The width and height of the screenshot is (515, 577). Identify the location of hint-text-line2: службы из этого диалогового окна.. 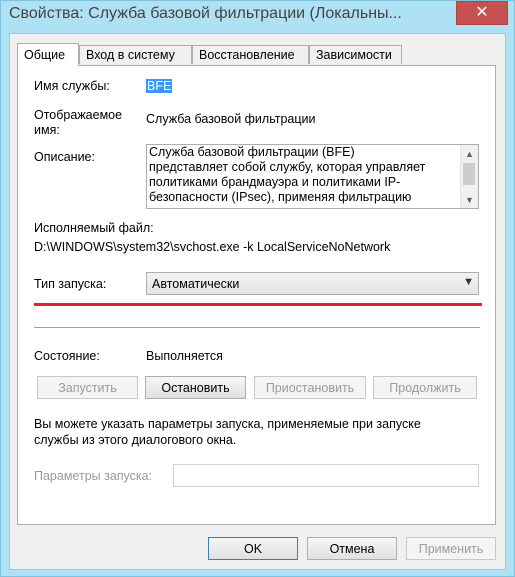
(135, 440).